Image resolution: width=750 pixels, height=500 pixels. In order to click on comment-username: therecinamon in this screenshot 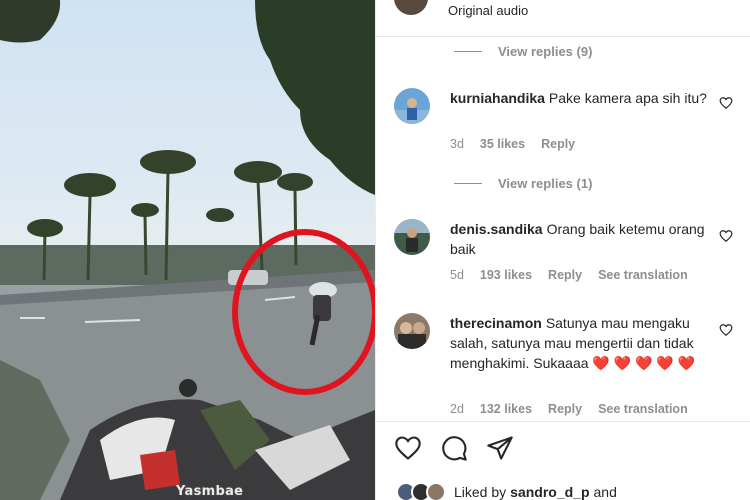, I will do `click(496, 323)`.